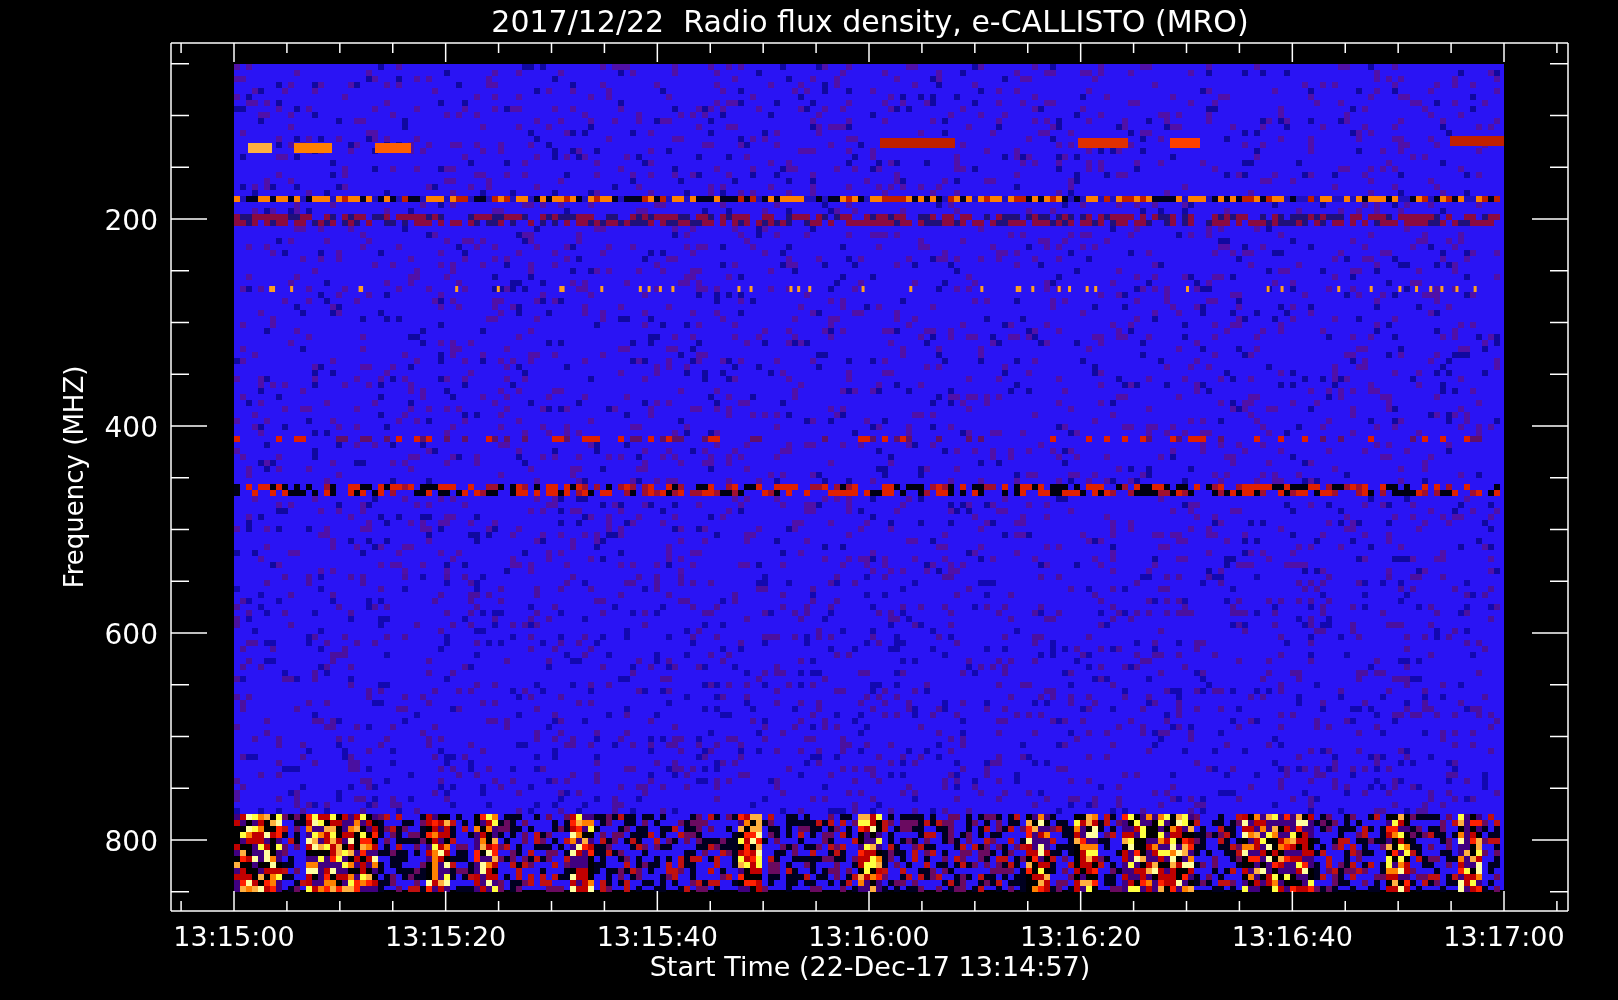 The height and width of the screenshot is (1000, 1618). I want to click on y-axis-title: Frequency (MHZ), so click(74, 477).